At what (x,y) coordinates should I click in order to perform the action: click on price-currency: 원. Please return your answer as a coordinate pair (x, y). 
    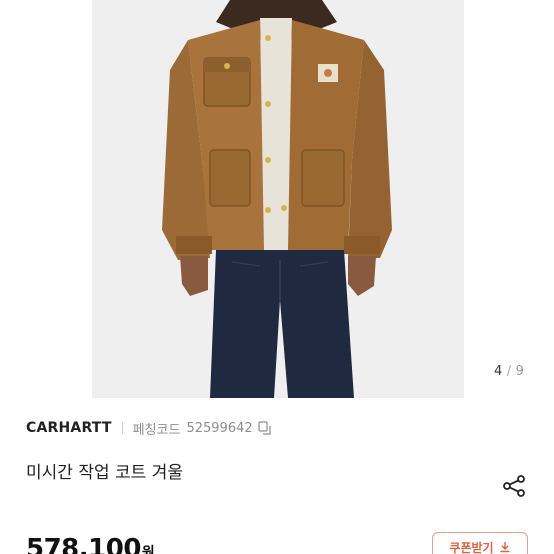
    Looking at the image, I should click on (148, 549).